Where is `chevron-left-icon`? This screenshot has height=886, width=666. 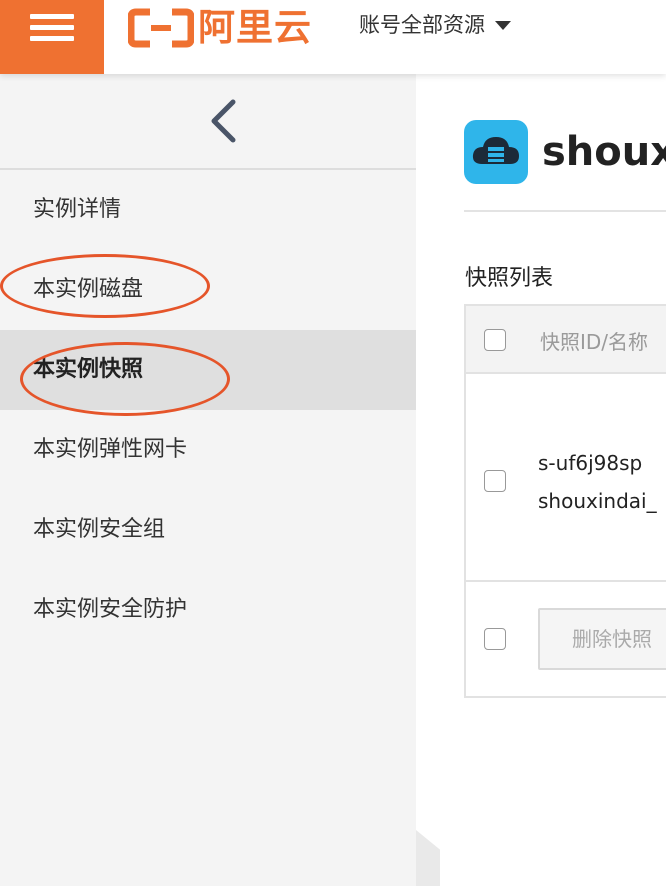 chevron-left-icon is located at coordinates (223, 121).